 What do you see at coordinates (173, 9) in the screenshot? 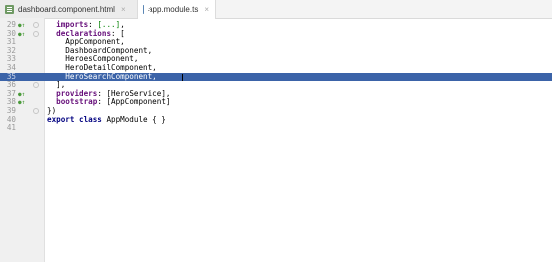
I see `tab-label: app.module.ts` at bounding box center [173, 9].